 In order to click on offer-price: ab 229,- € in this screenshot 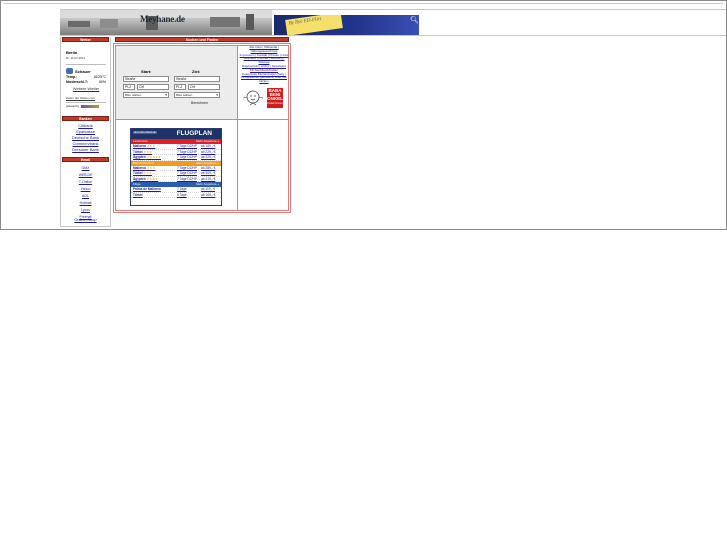, I will do `click(208, 151)`.